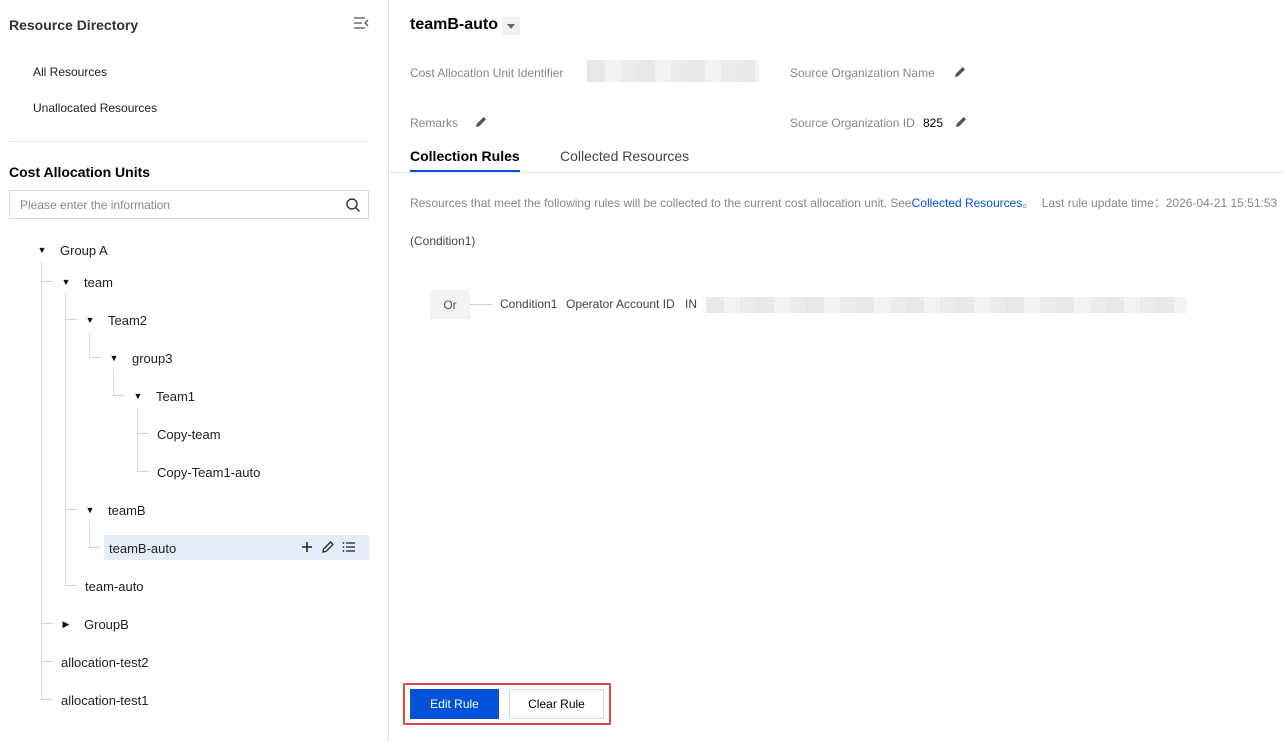 Image resolution: width=1283 pixels, height=742 pixels. Describe the element at coordinates (66, 624) in the screenshot. I see `caret-right-icon: ▶` at that location.